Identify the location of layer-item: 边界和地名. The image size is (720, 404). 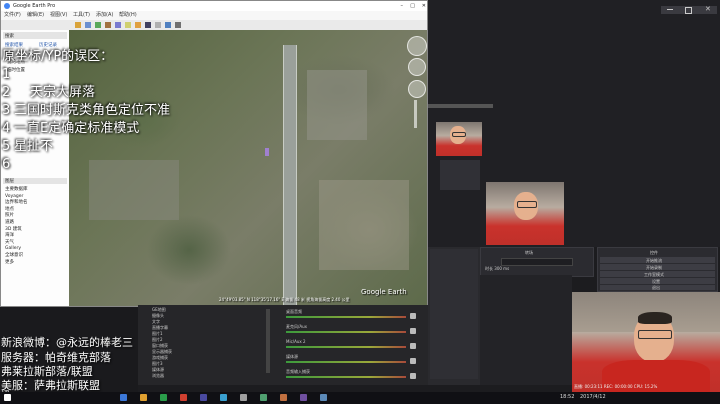
(16, 203).